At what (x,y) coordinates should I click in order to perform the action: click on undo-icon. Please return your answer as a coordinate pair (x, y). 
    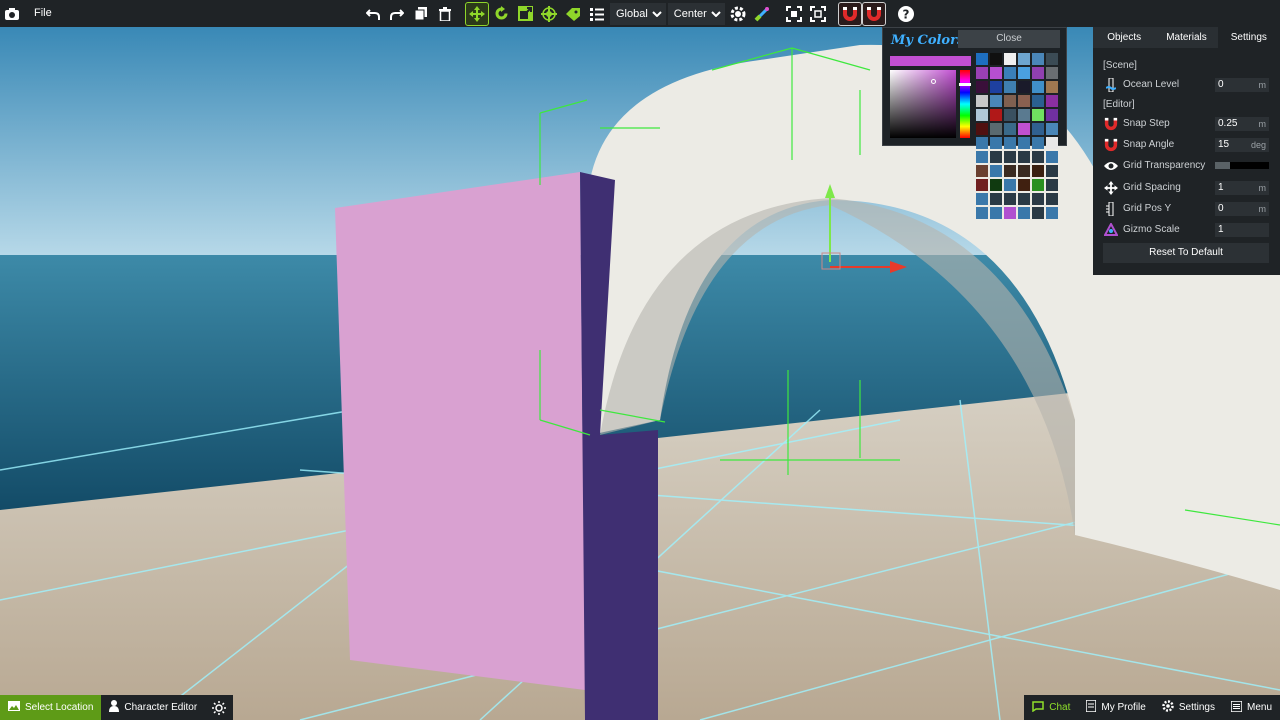
    Looking at the image, I should click on (373, 14).